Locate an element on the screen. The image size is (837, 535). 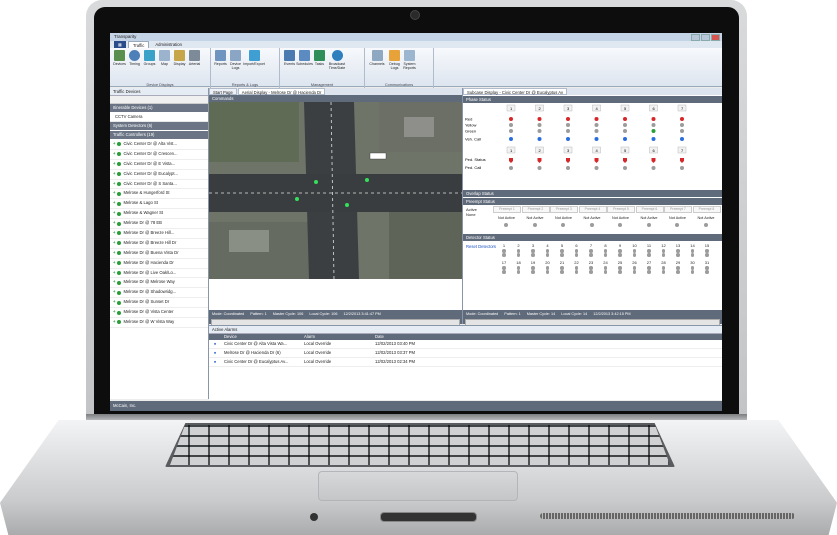
list-item: + Melrose & Hungerford St is located at coordinates (159, 194).